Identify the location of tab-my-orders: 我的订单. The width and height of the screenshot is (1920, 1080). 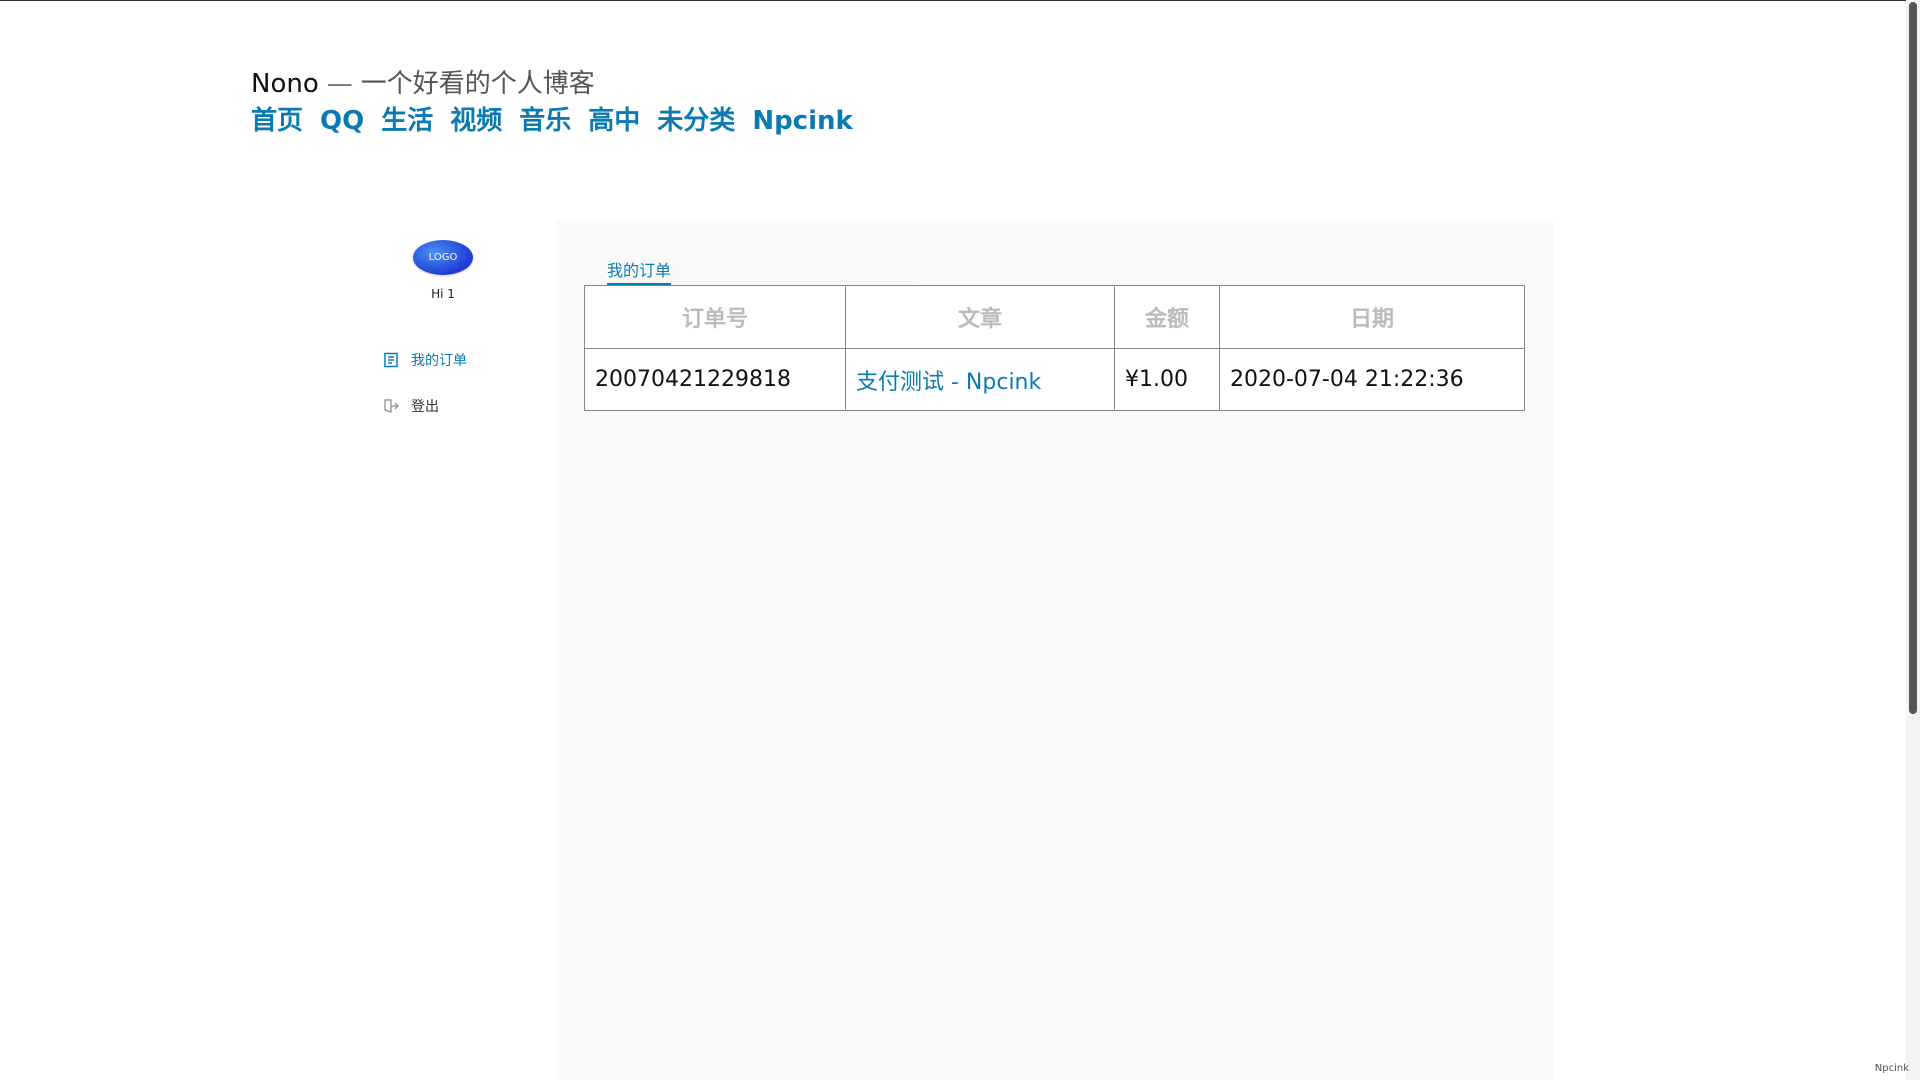
(639, 271).